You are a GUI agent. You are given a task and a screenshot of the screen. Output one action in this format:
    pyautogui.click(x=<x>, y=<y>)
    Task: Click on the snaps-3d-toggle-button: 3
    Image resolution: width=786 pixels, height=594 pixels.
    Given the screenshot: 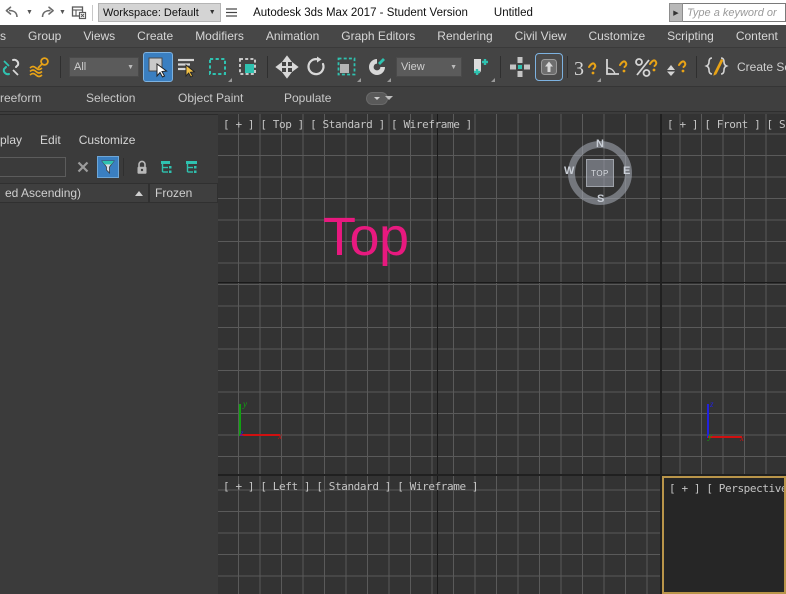 What is the action you would take?
    pyautogui.click(x=587, y=67)
    